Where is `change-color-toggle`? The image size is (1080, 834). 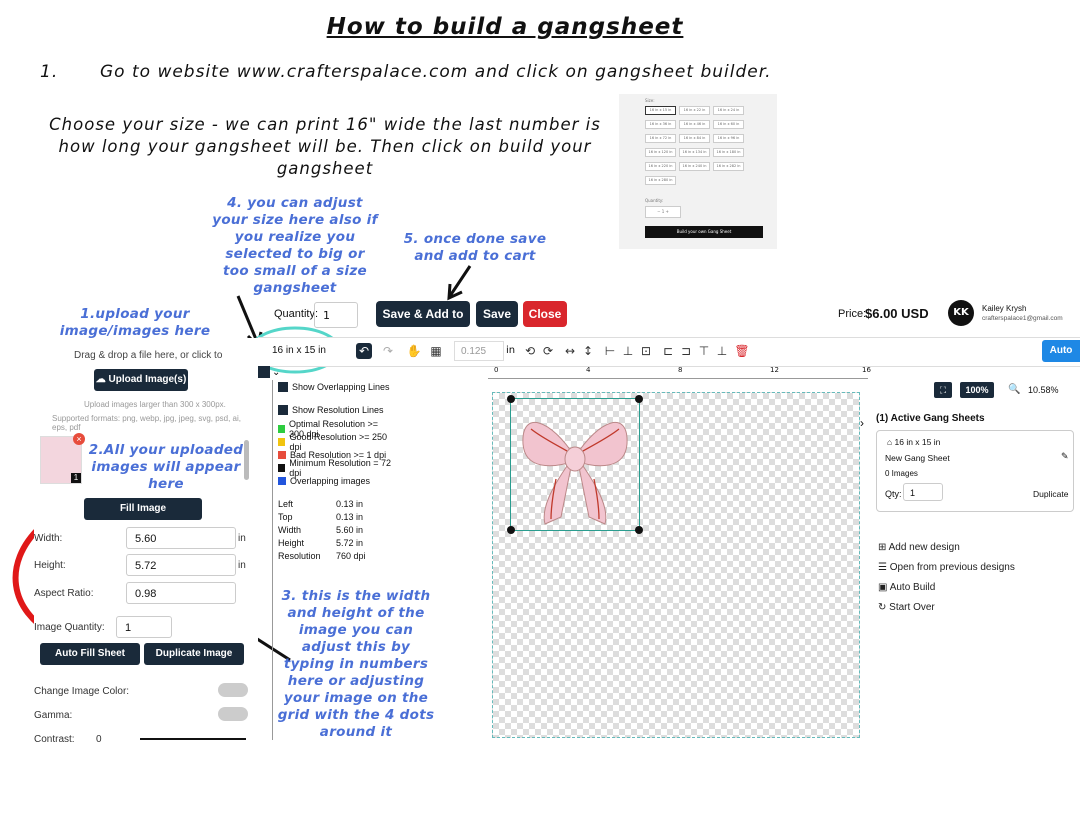 change-color-toggle is located at coordinates (233, 690).